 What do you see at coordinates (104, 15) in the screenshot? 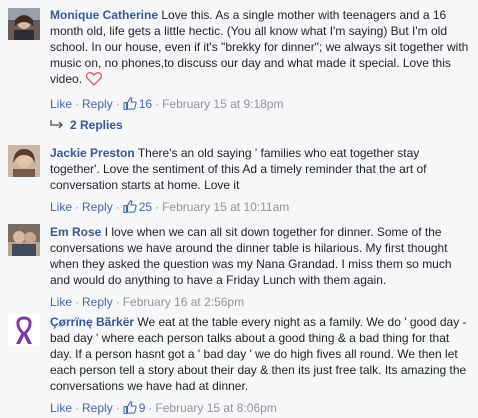
I see `comment-author: Monique Catherine` at bounding box center [104, 15].